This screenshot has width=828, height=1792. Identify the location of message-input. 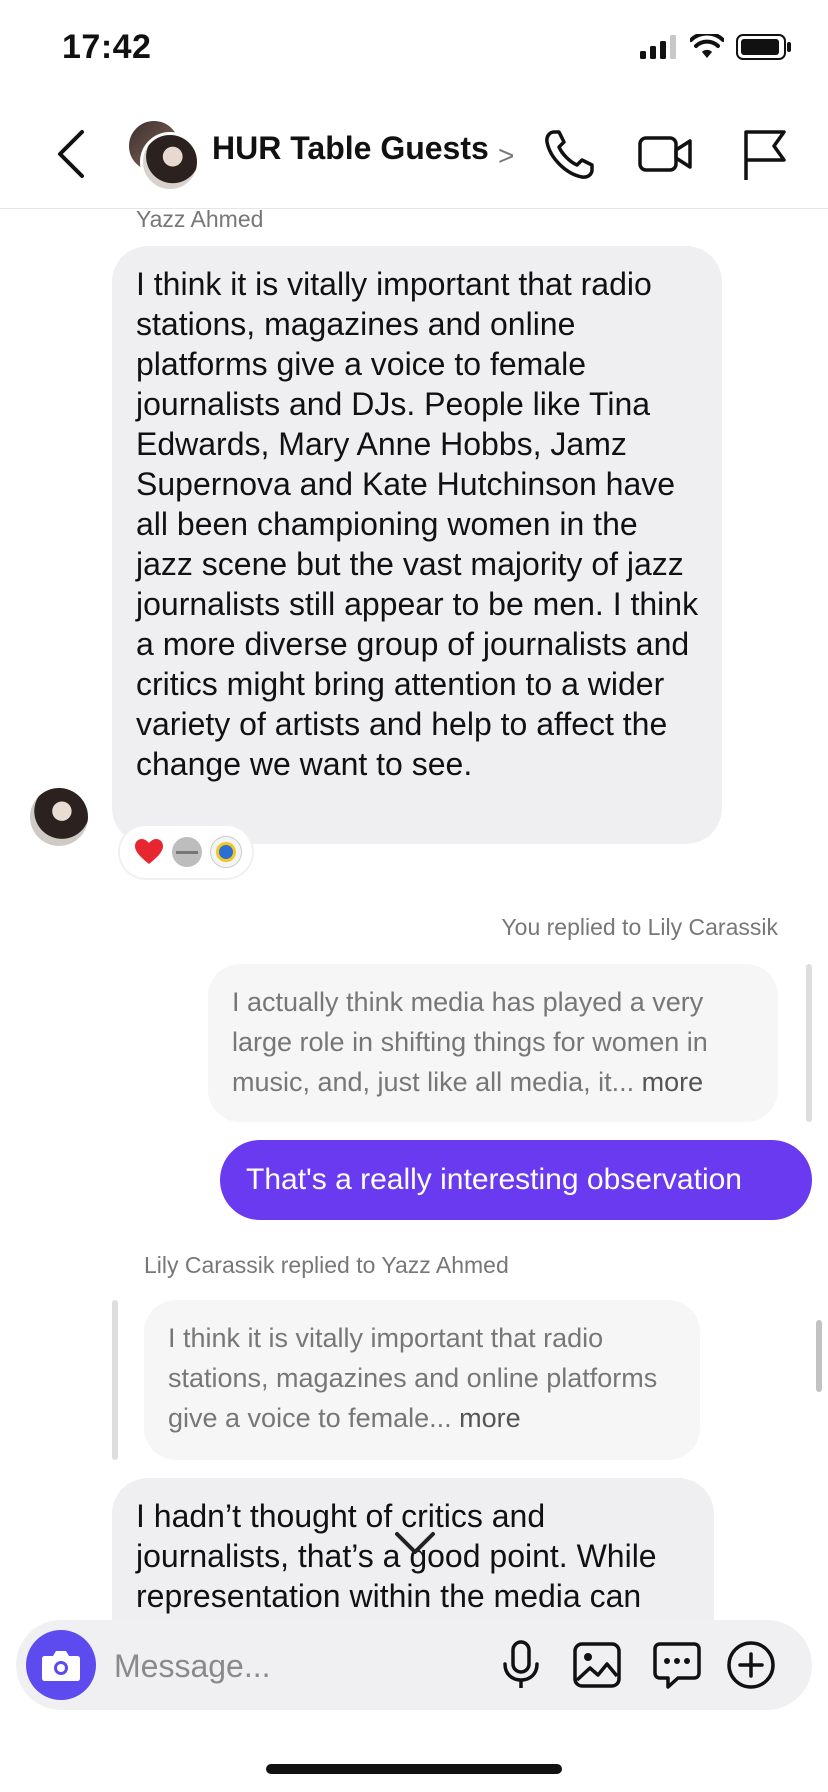
(284, 1666).